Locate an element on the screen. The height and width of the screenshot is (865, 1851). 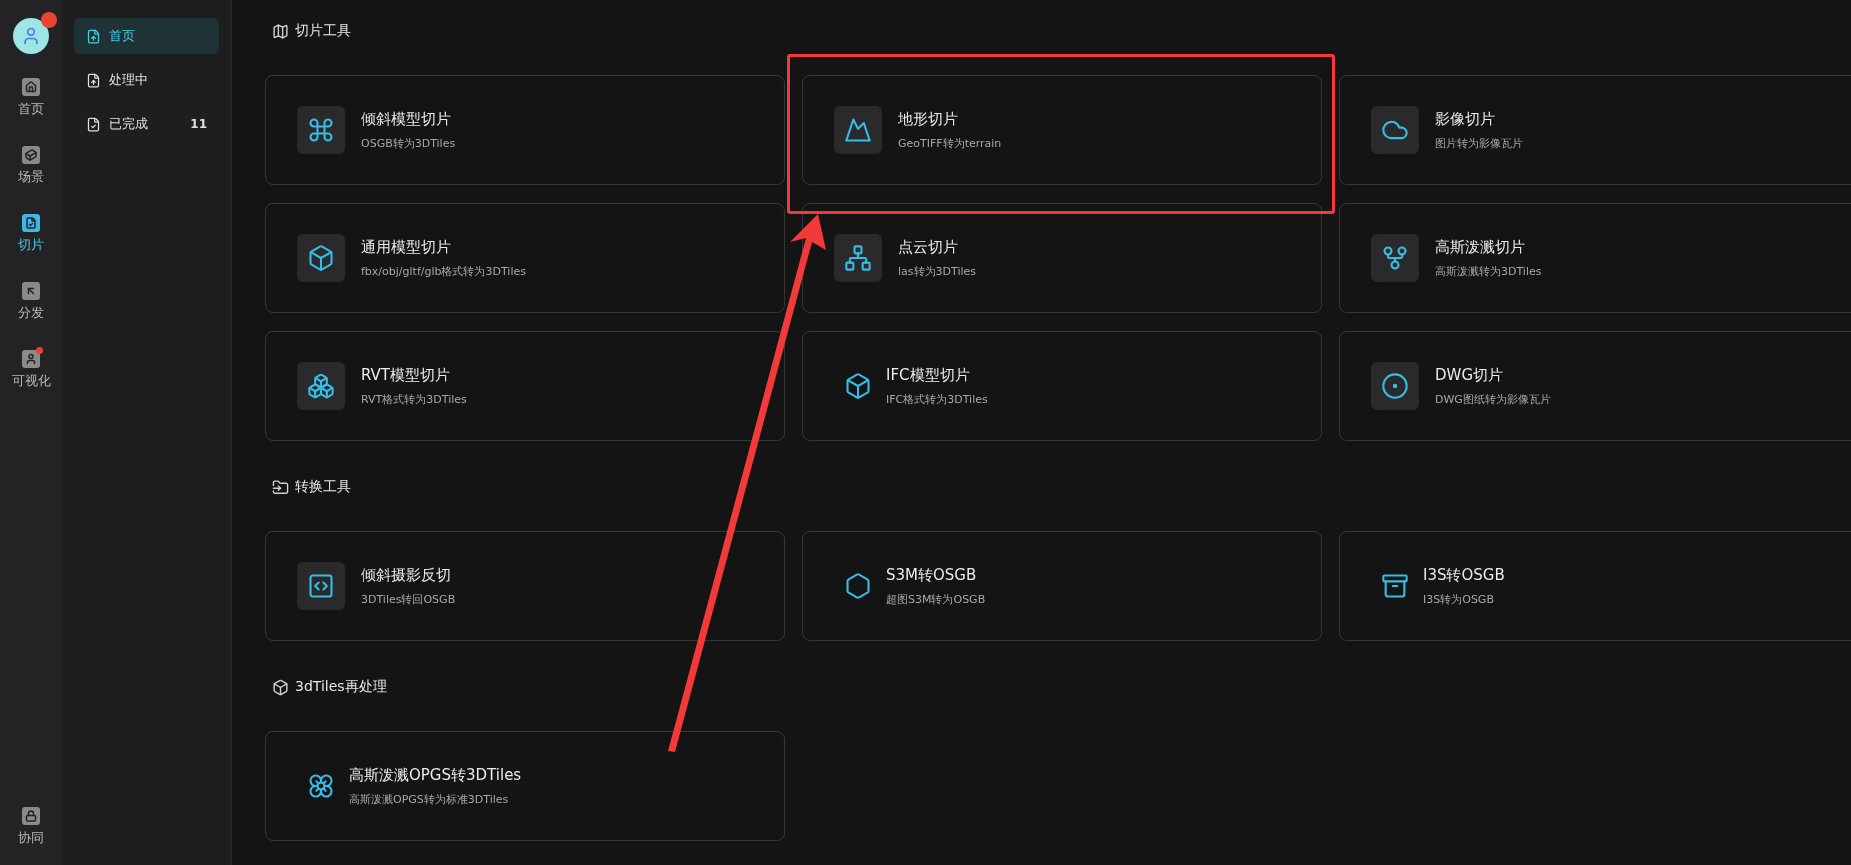
card-title: 高斯泼溅OPGS转3DTiles is located at coordinates (435, 775).